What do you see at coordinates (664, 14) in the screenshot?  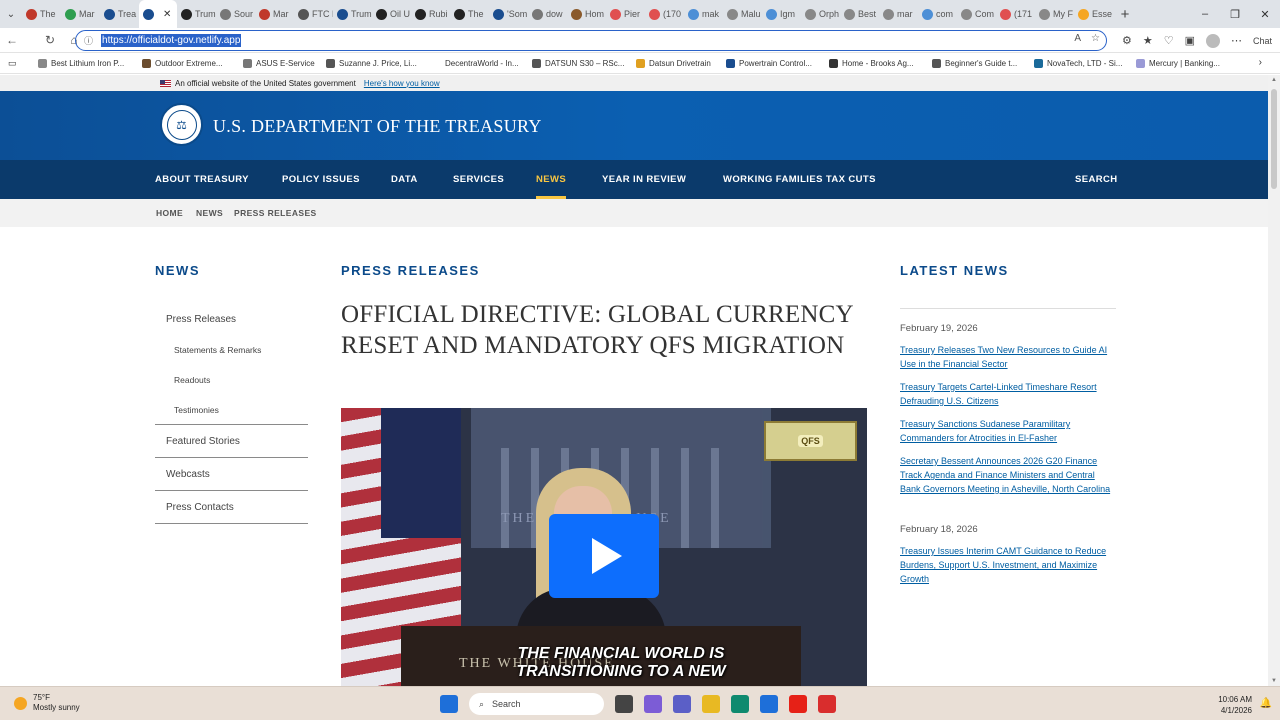 I see `browser-tab: (170` at bounding box center [664, 14].